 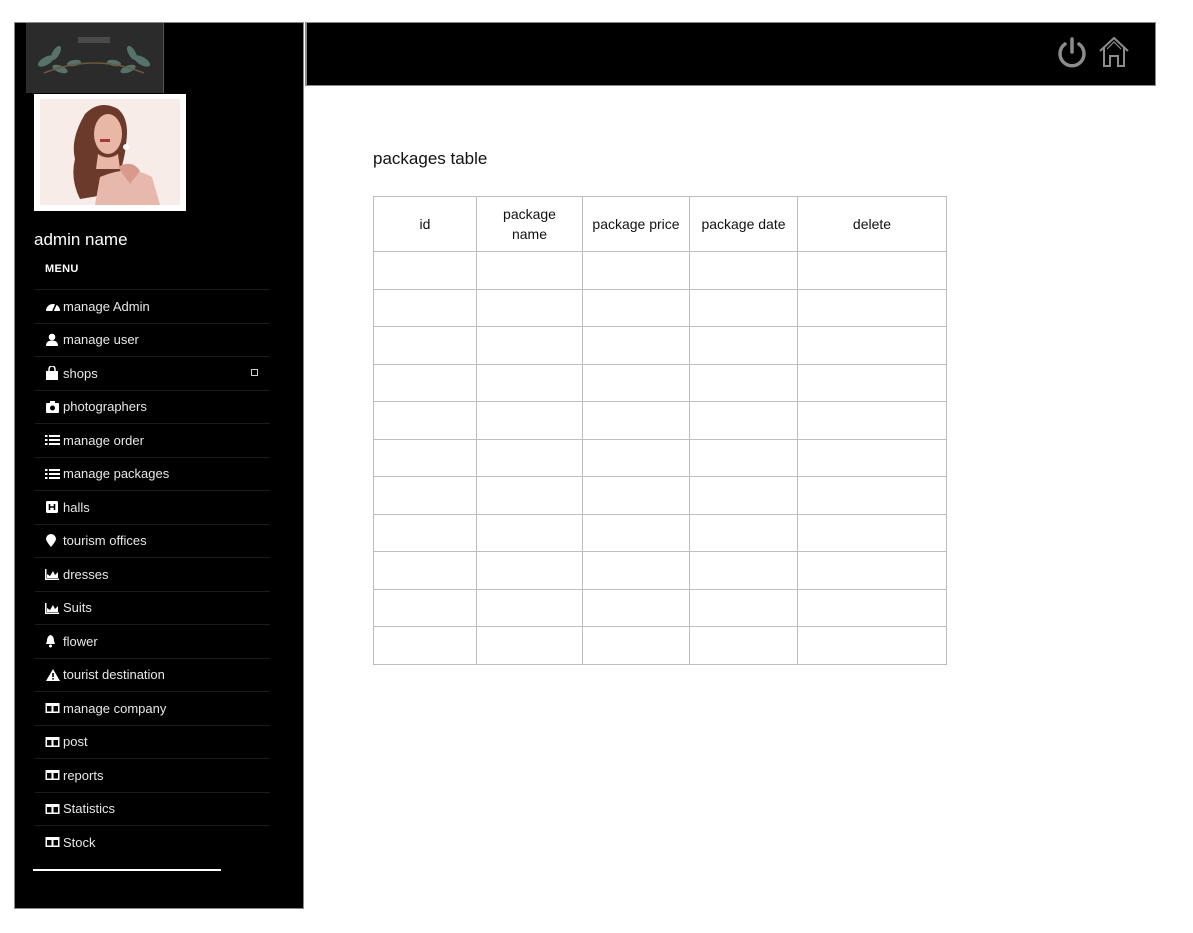 What do you see at coordinates (1114, 52) in the screenshot?
I see `home-icon` at bounding box center [1114, 52].